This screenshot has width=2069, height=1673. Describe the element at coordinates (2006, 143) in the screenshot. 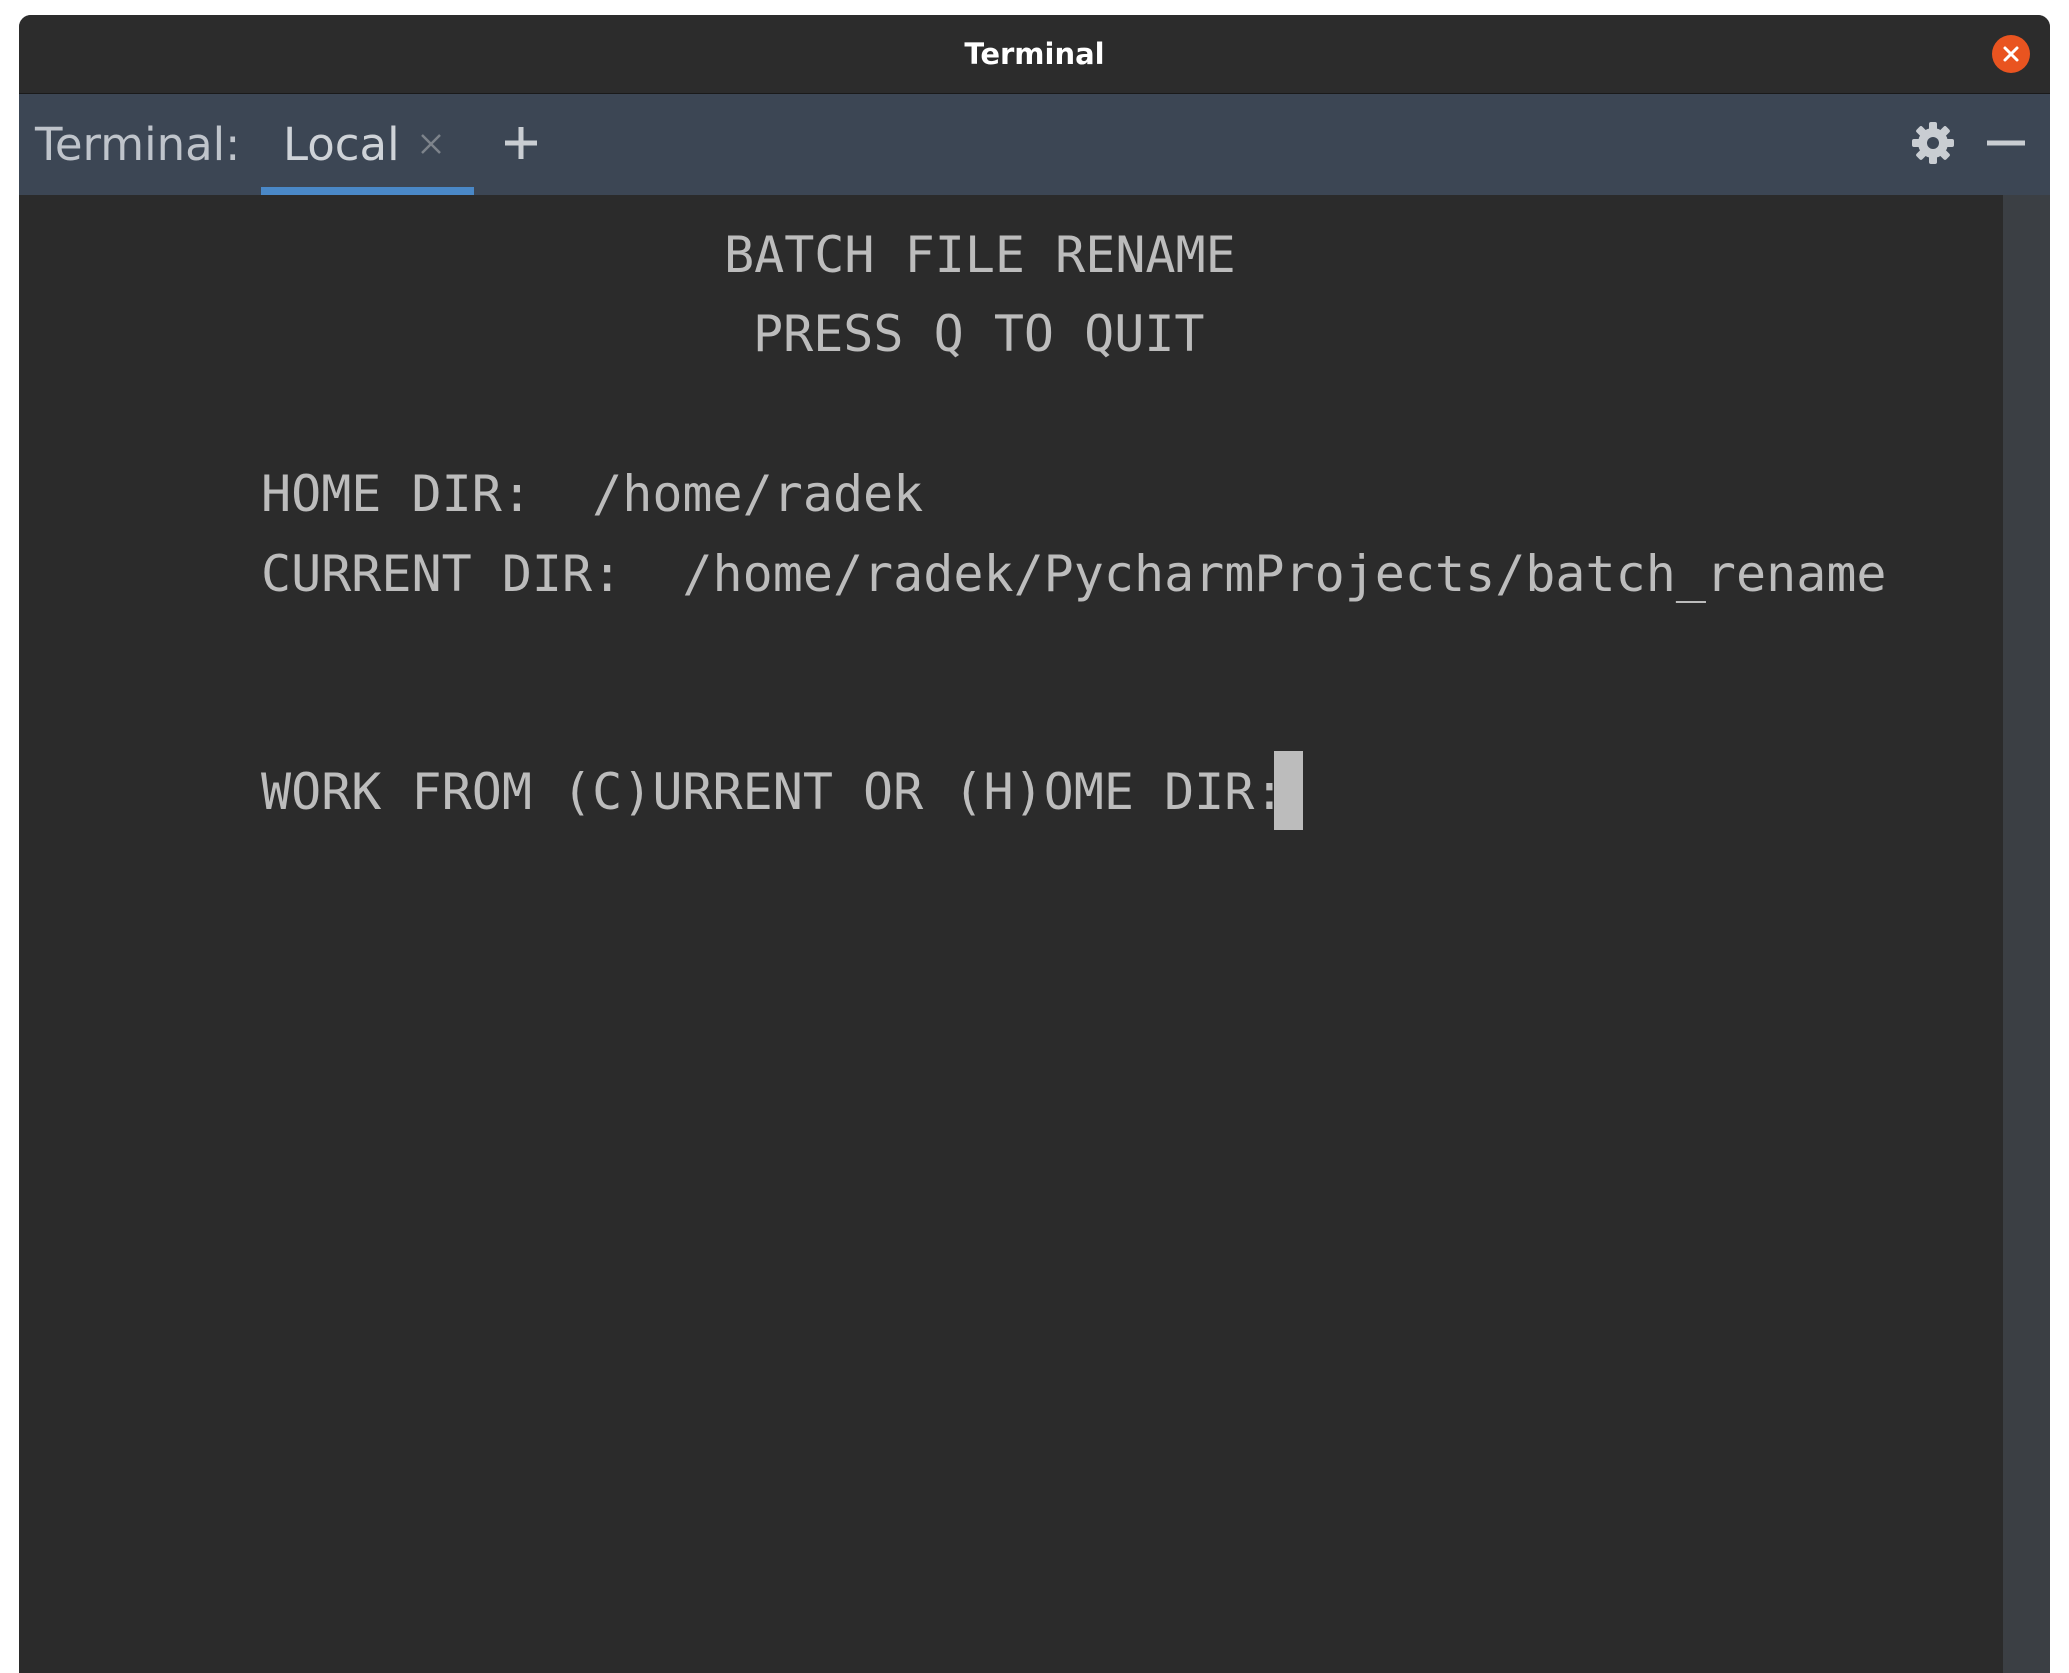

I see `minimize-icon` at that location.